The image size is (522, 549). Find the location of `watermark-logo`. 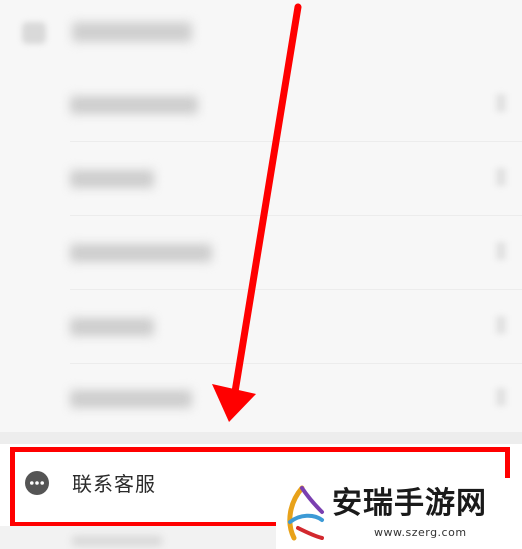

watermark-logo is located at coordinates (305, 513).